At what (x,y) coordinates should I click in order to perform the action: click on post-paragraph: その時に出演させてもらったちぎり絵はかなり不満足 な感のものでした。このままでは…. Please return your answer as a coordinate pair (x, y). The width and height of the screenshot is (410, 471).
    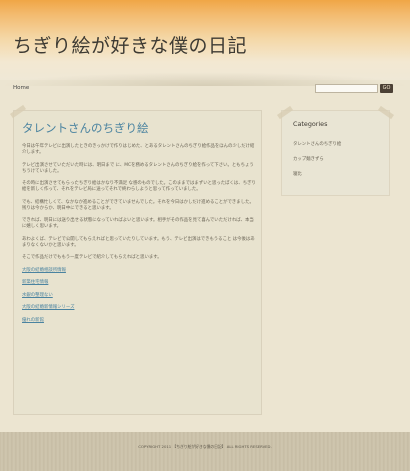
    Looking at the image, I should click on (139, 187).